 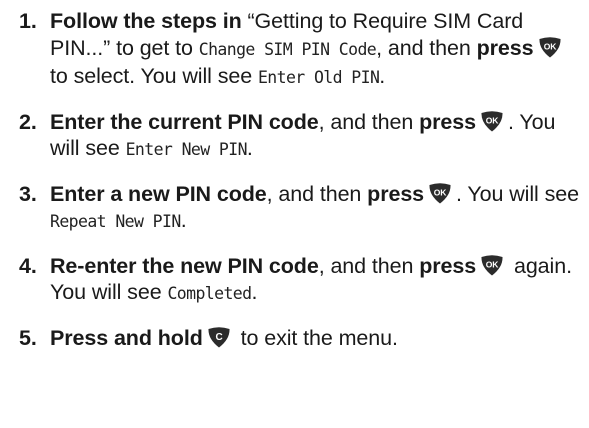 I want to click on screen-text: Repeat New PIN, so click(x=115, y=221).